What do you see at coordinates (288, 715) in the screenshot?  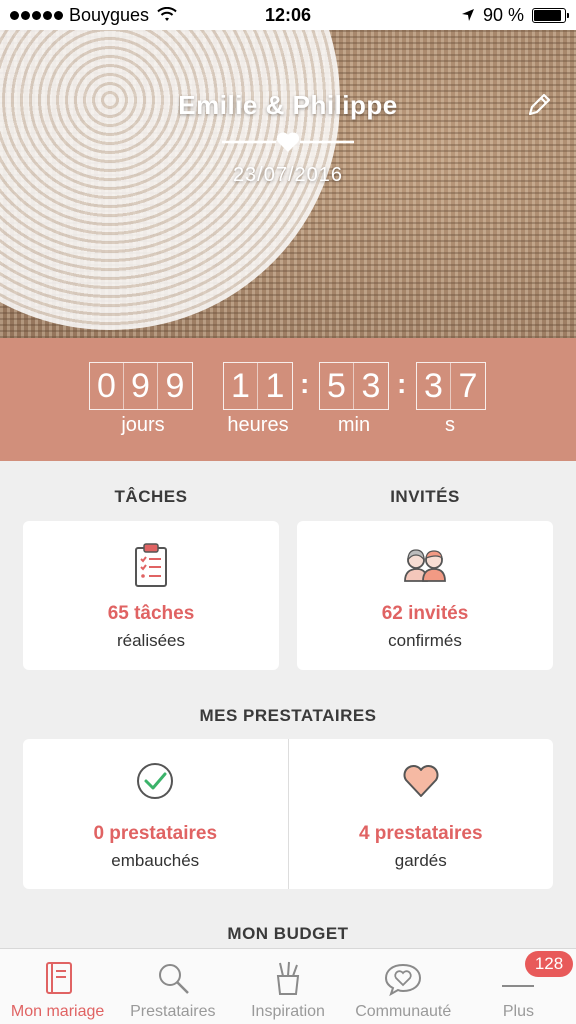 I see `vendors-title: MES PRESTATAIRES` at bounding box center [288, 715].